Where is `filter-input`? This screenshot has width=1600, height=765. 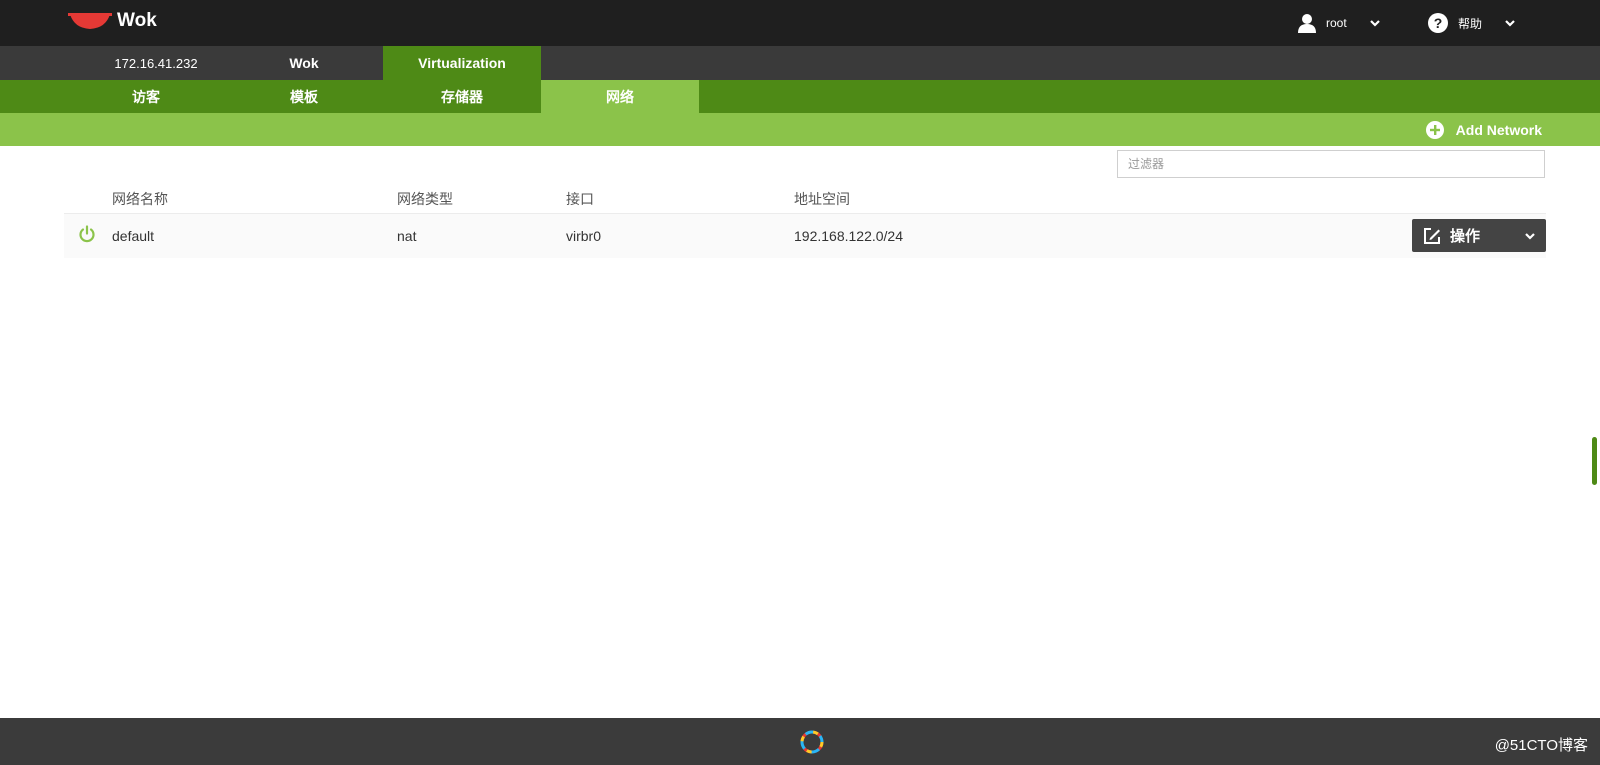
filter-input is located at coordinates (1331, 164).